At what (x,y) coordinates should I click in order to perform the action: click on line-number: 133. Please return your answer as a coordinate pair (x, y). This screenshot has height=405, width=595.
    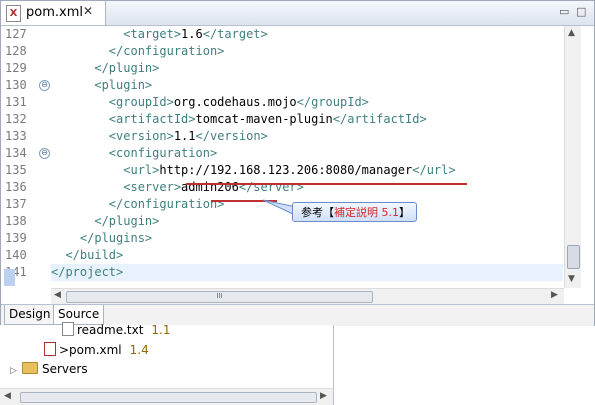
    Looking at the image, I should click on (16, 136).